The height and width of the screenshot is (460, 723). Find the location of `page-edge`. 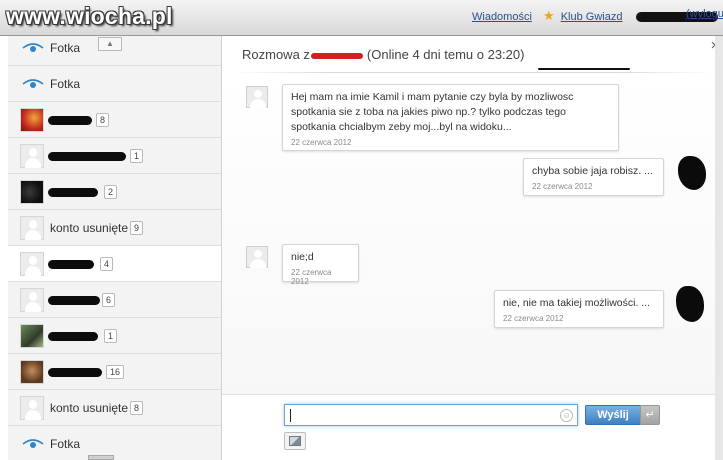

page-edge is located at coordinates (719, 248).